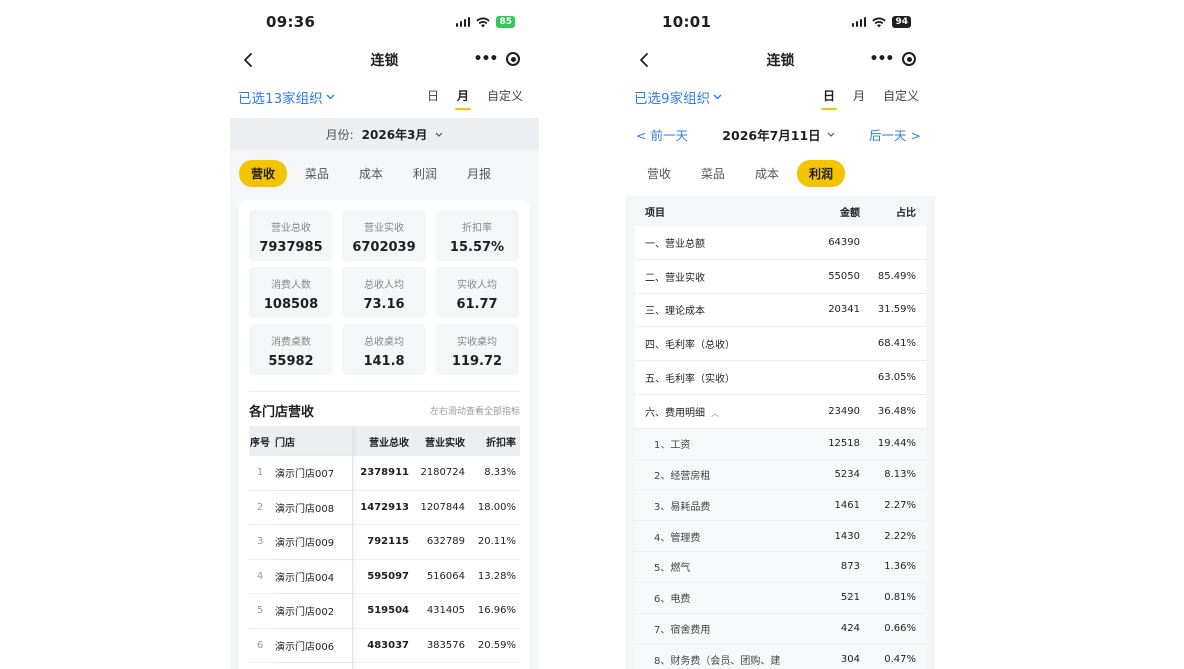 This screenshot has width=1184, height=669. I want to click on org-select-dropdown: 已选9家组织, so click(678, 97).